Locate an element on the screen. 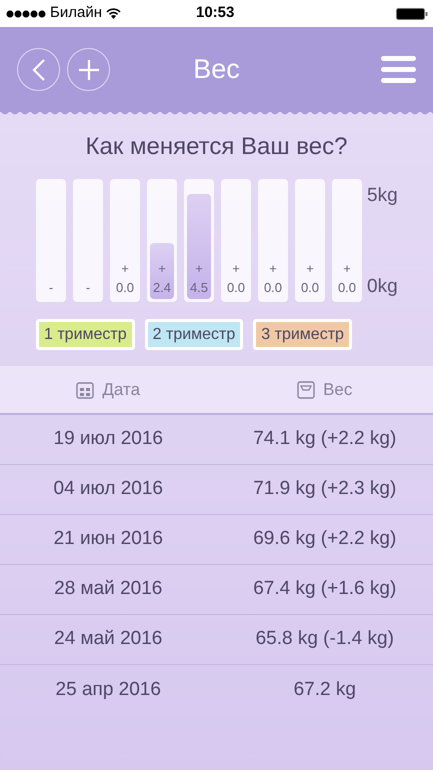 Image resolution: width=433 pixels, height=770 pixels. add-button is located at coordinates (88, 69).